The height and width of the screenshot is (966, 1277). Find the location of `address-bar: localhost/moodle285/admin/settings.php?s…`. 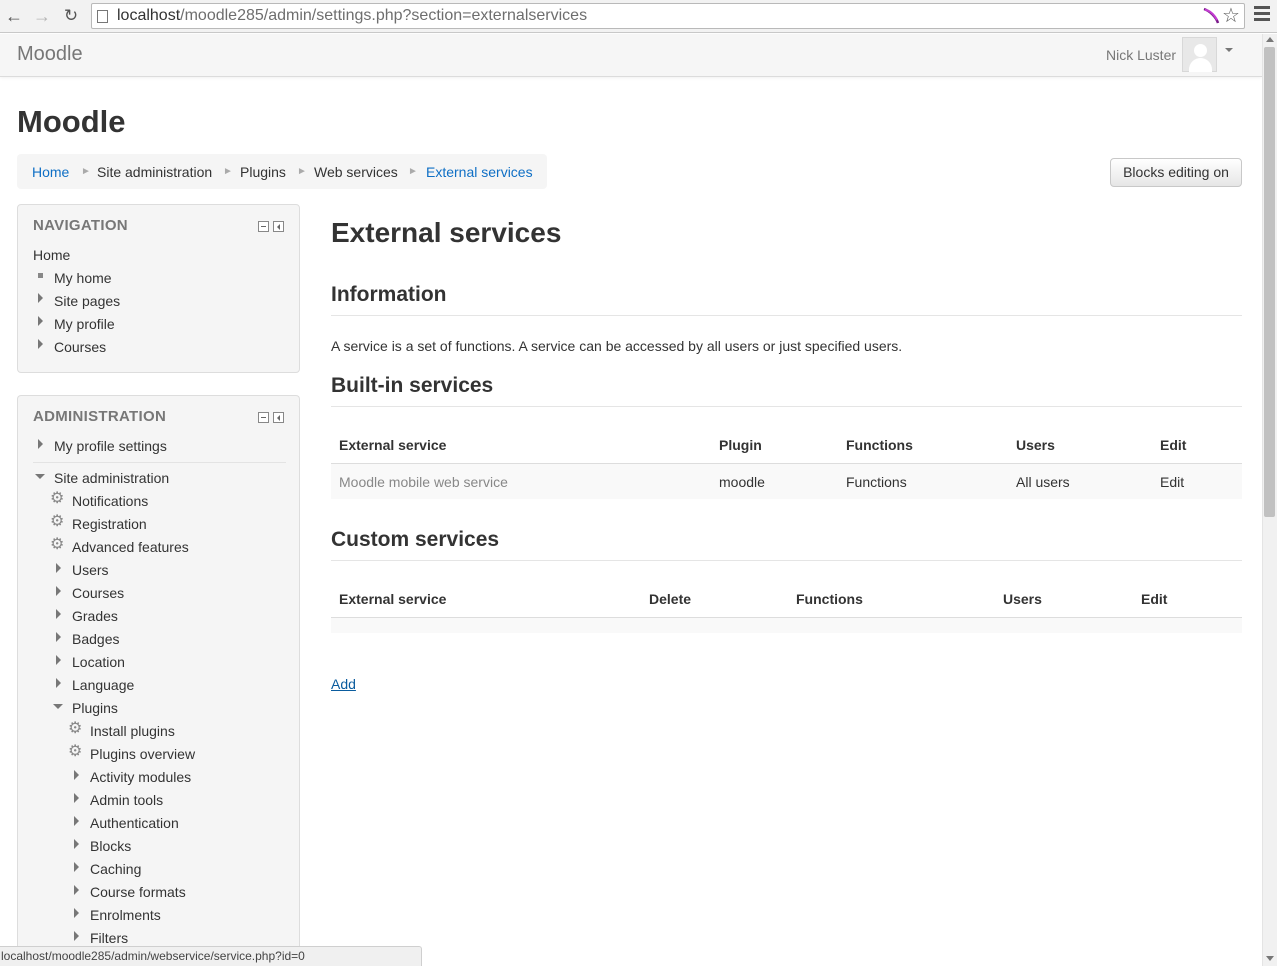

address-bar: localhost/moodle285/admin/settings.php?s… is located at coordinates (668, 16).